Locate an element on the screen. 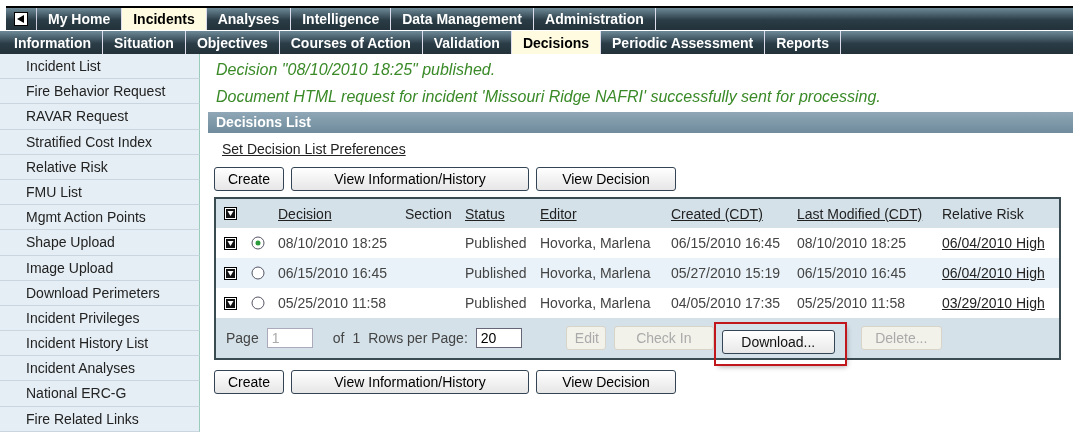  column-header-link: Last Modified (CDT) is located at coordinates (869, 213).